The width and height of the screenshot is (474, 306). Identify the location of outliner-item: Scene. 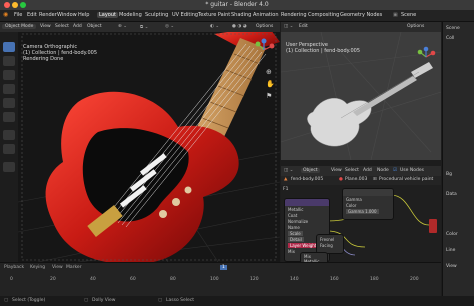
(453, 28).